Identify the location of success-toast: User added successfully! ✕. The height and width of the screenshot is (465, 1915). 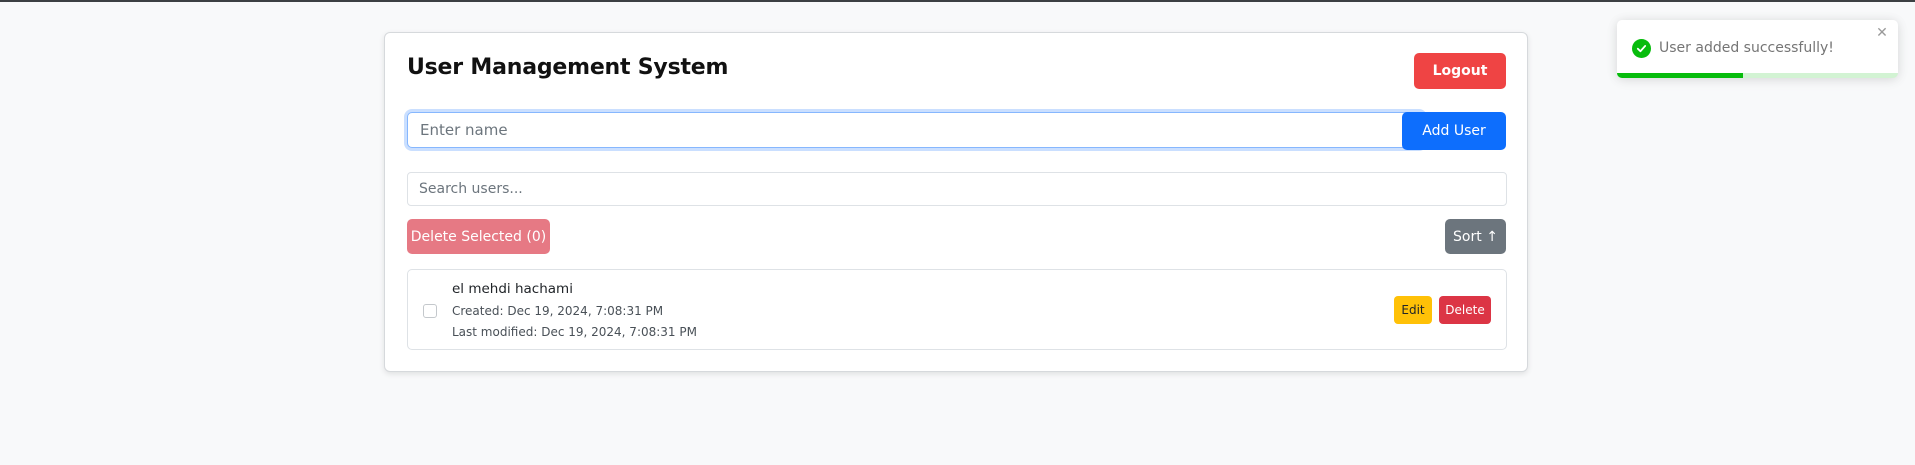
(1757, 49).